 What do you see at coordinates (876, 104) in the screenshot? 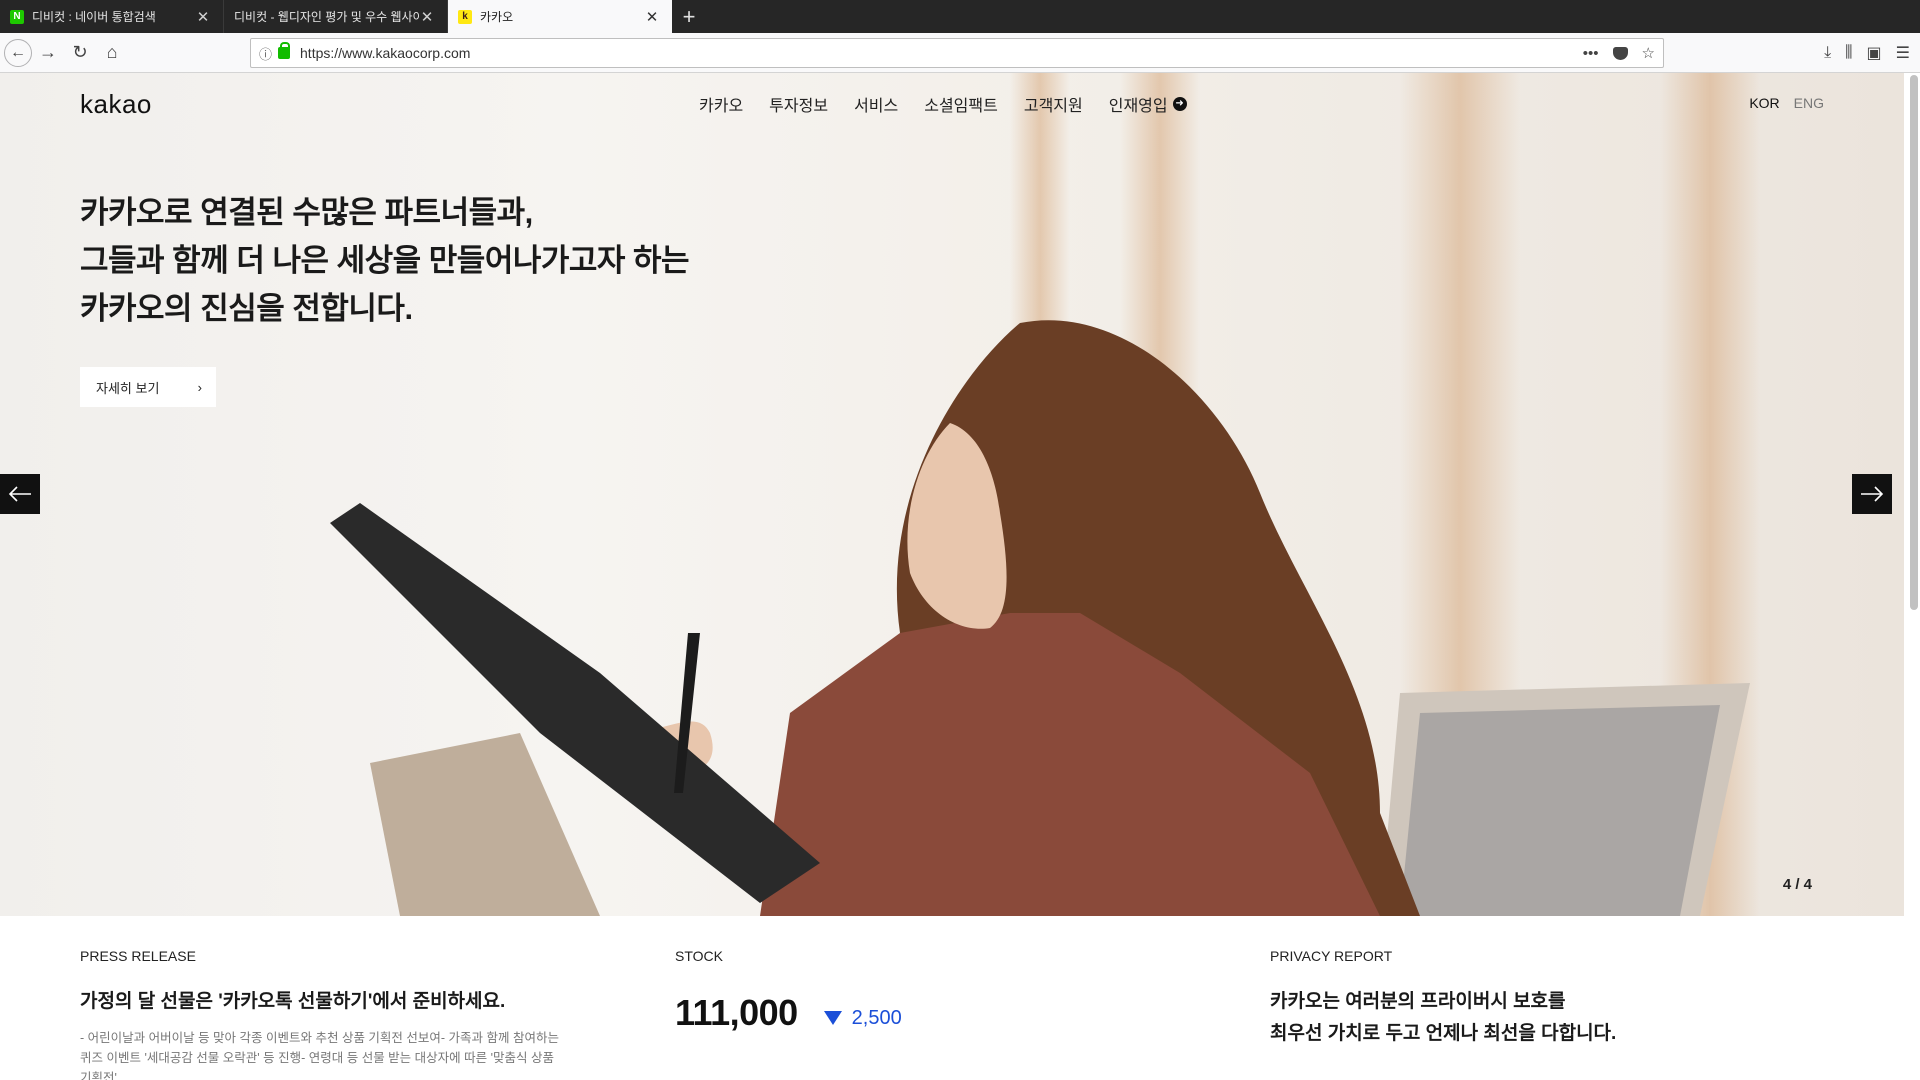
I see `nav-item-service: 서비스` at bounding box center [876, 104].